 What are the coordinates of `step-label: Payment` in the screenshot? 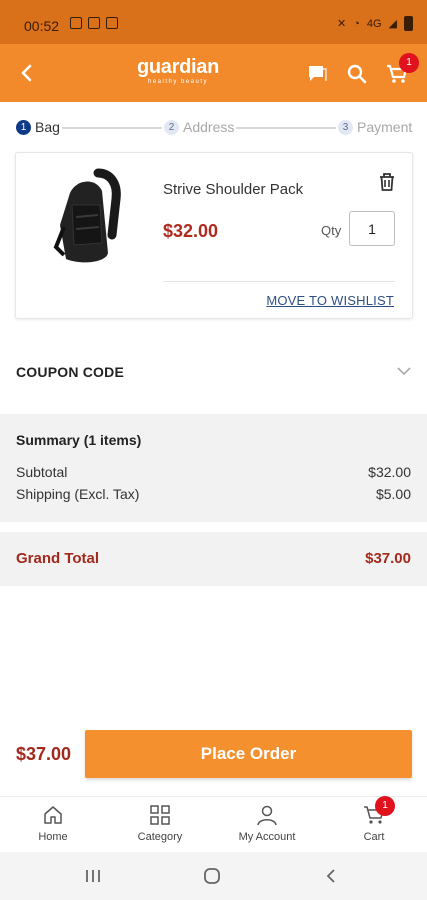 It's located at (385, 127).